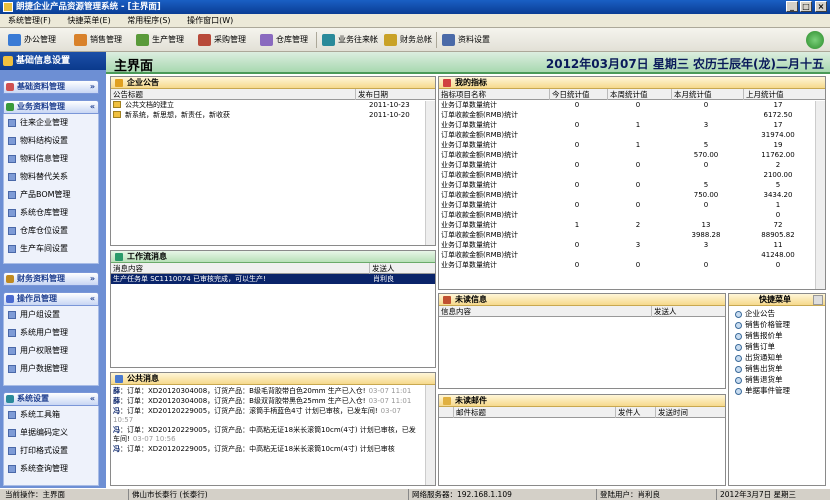  Describe the element at coordinates (632, 135) in the screenshot. I see `table-row: 订单收款金额(RMB)统计 31974.00` at that location.